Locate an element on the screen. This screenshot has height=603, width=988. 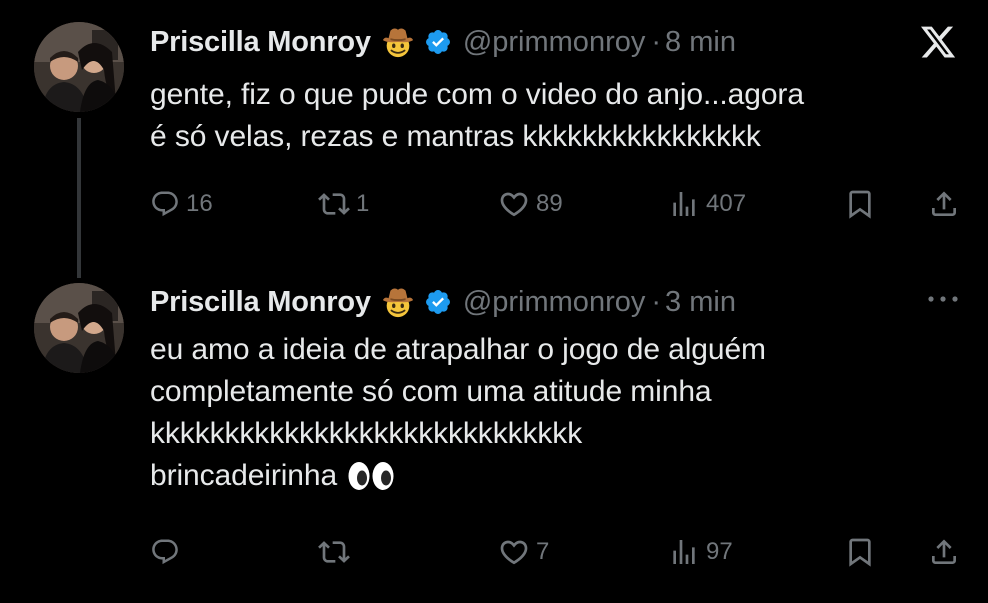
views-button: 97 is located at coordinates (700, 552).